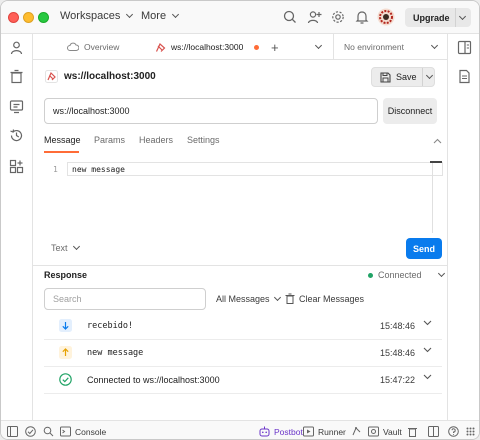 Image resolution: width=480 pixels, height=440 pixels. What do you see at coordinates (16, 135) in the screenshot?
I see `history-icon` at bounding box center [16, 135].